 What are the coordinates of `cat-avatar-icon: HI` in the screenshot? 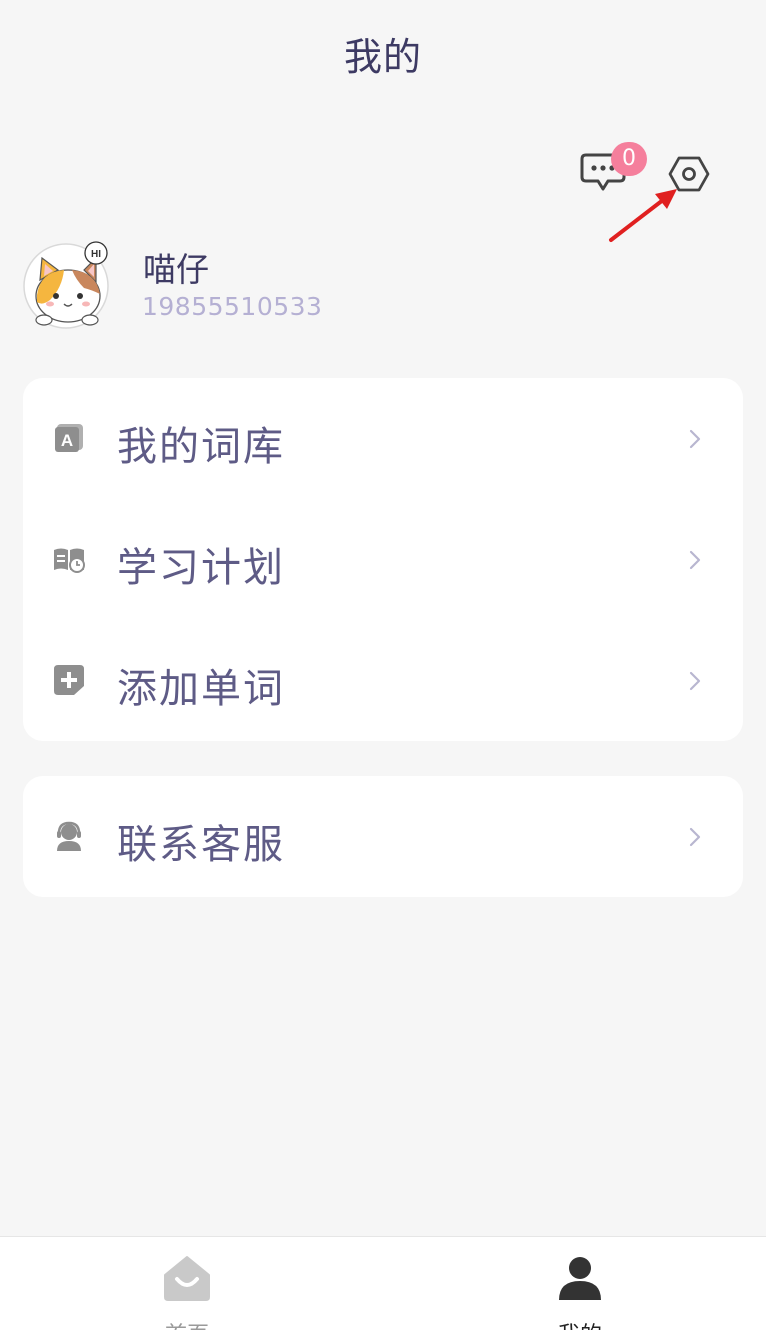 It's located at (66, 285).